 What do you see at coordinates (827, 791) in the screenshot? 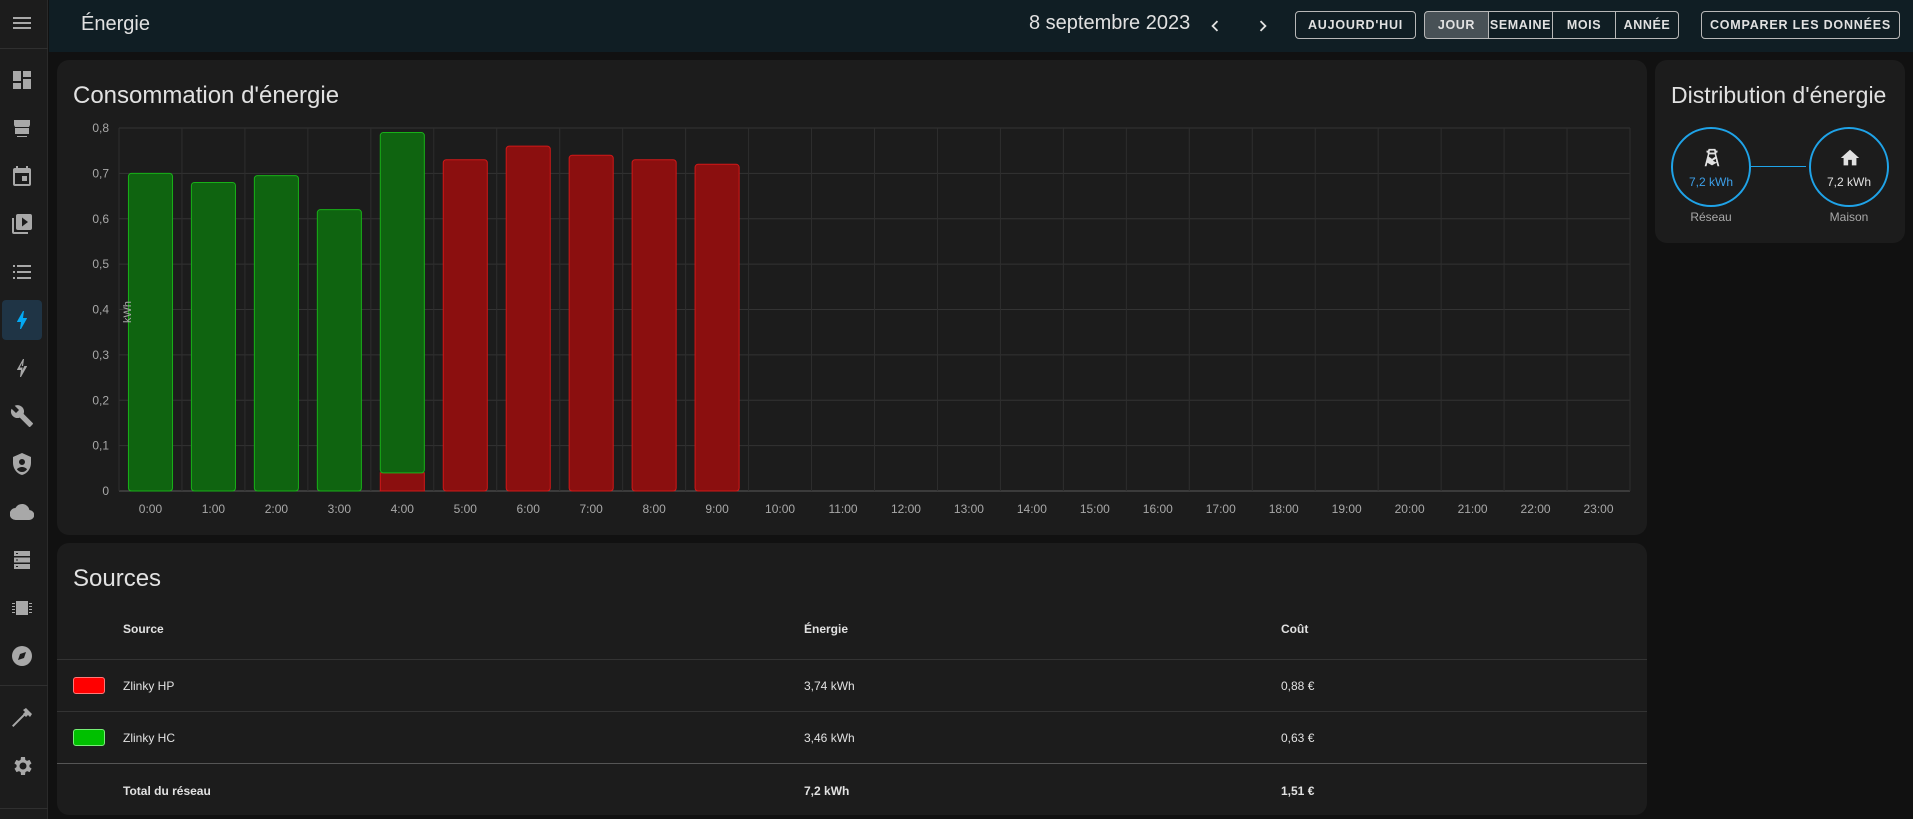
I see `total-energy: 7,2 kWh` at bounding box center [827, 791].